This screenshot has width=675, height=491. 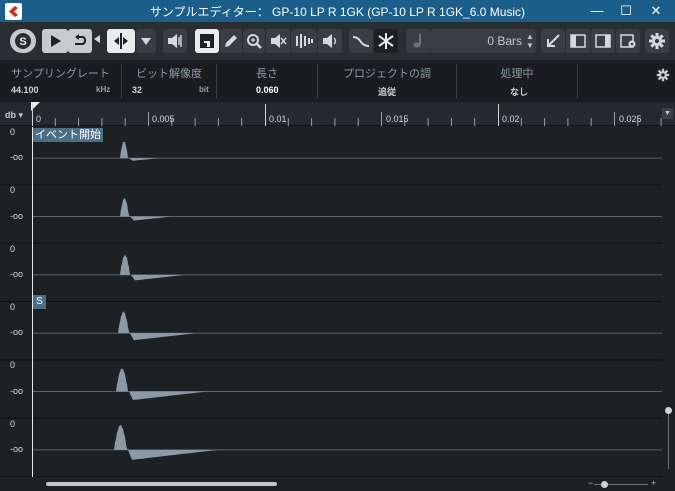 What do you see at coordinates (597, 11) in the screenshot?
I see `minimize-button: —` at bounding box center [597, 11].